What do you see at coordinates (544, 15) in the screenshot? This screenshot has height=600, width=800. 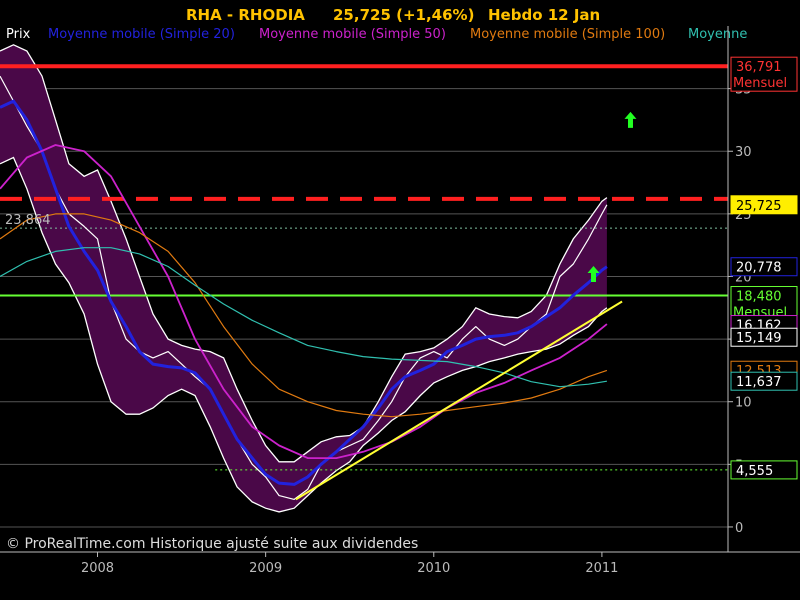 I see `period-label: Hebdo 12 Jan` at bounding box center [544, 15].